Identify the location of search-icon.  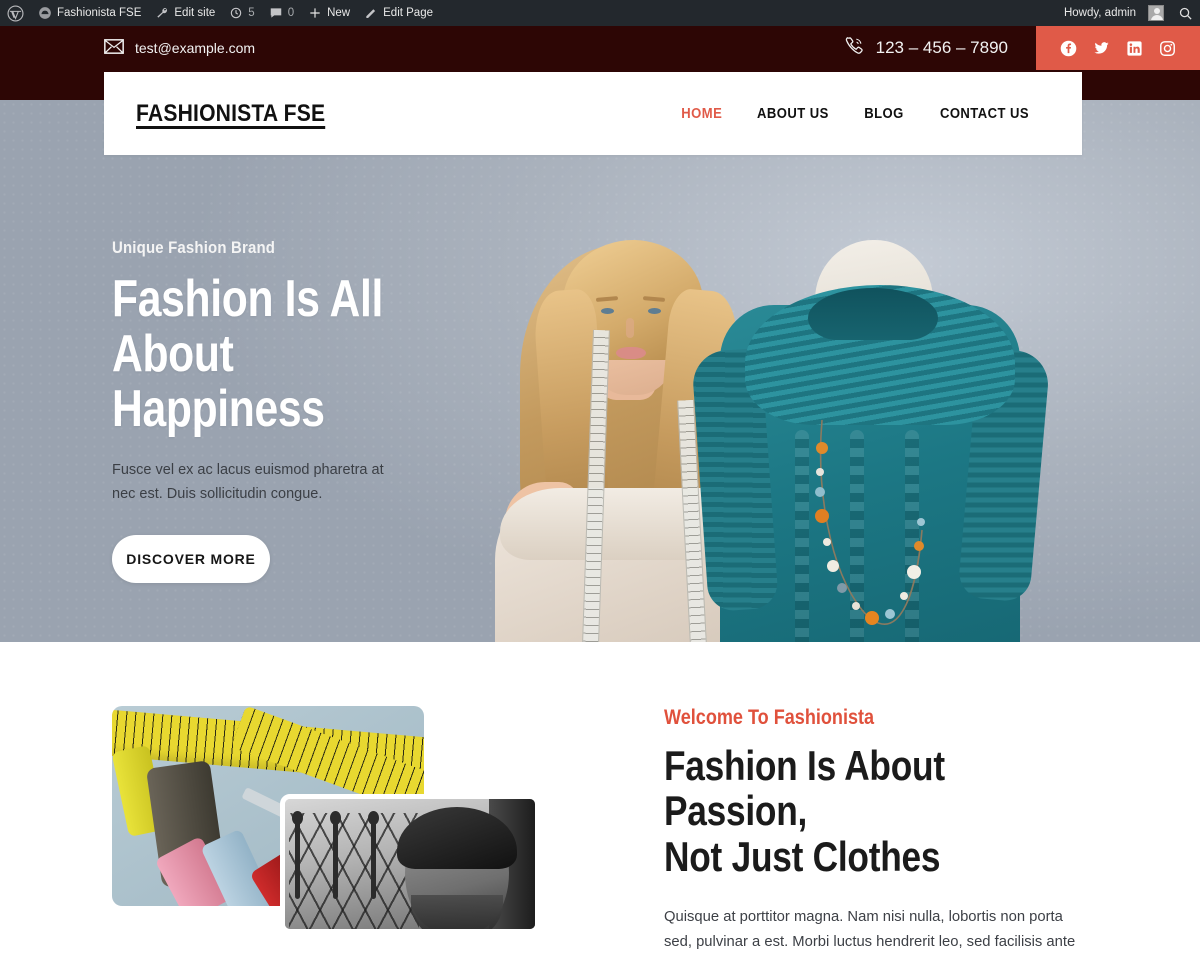
(1185, 13).